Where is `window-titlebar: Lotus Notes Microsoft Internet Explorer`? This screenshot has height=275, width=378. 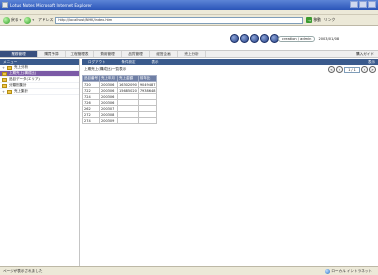
window-titlebar: Lotus Notes Microsoft Internet Explorer is located at coordinates (189, 5).